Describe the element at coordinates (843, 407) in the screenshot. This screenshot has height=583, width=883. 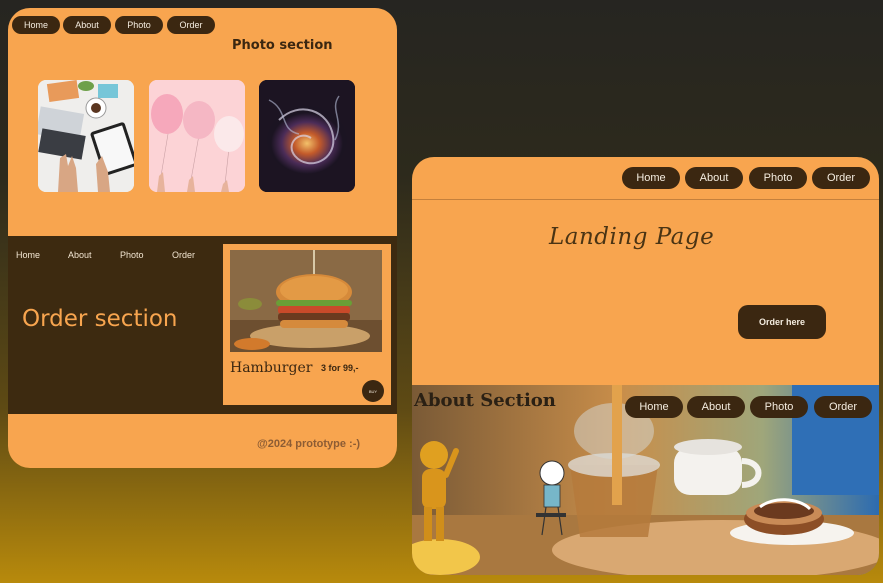
I see `about-nav-order-button: Order` at that location.